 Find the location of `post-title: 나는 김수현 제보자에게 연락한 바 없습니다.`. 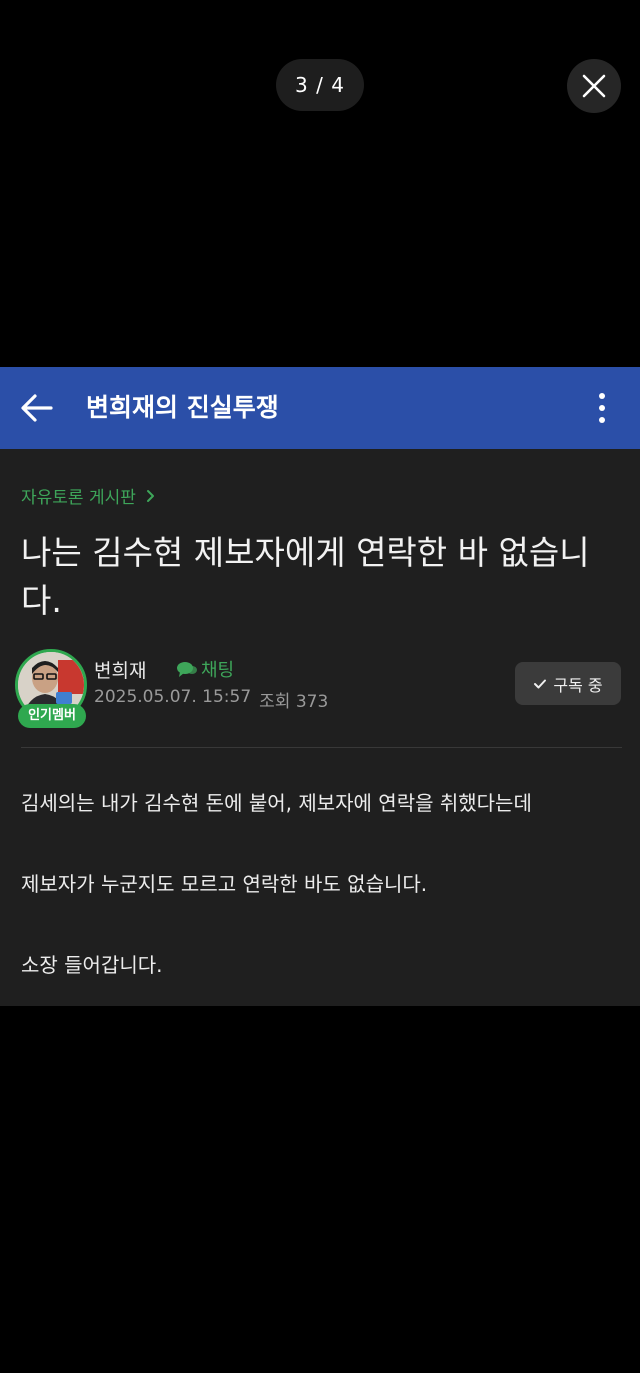

post-title: 나는 김수현 제보자에게 연락한 바 없습니다. is located at coordinates (305, 576).